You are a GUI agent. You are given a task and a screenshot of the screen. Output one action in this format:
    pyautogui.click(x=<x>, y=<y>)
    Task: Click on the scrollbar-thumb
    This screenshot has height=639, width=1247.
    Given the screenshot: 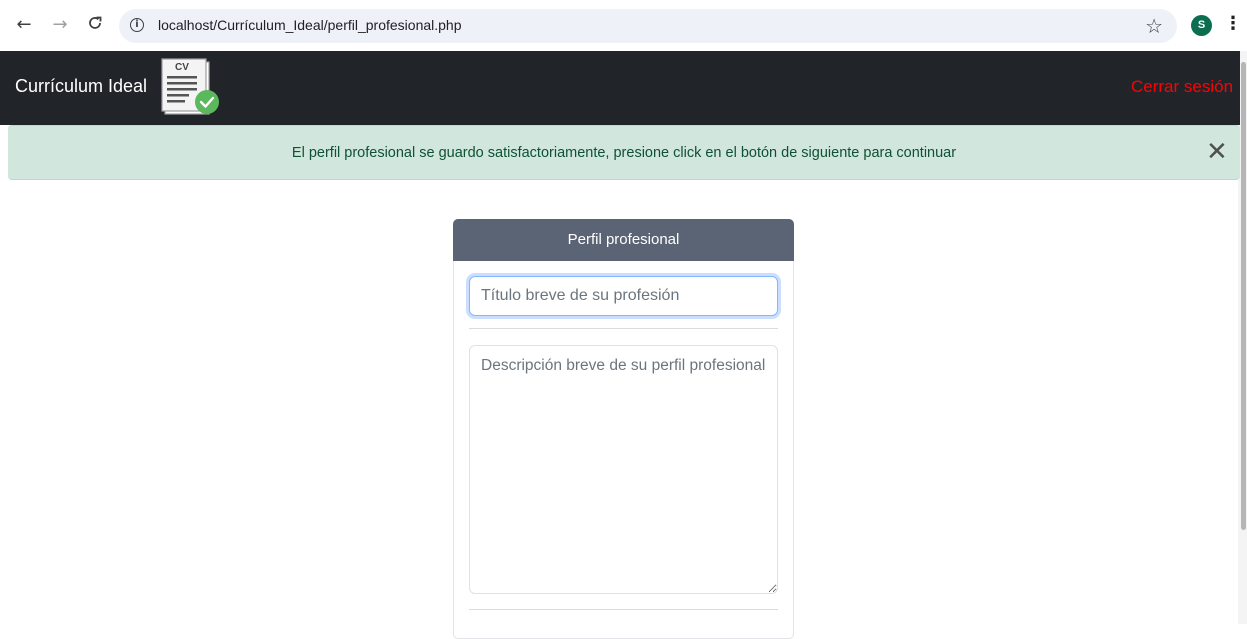 What is the action you would take?
    pyautogui.click(x=1243, y=296)
    